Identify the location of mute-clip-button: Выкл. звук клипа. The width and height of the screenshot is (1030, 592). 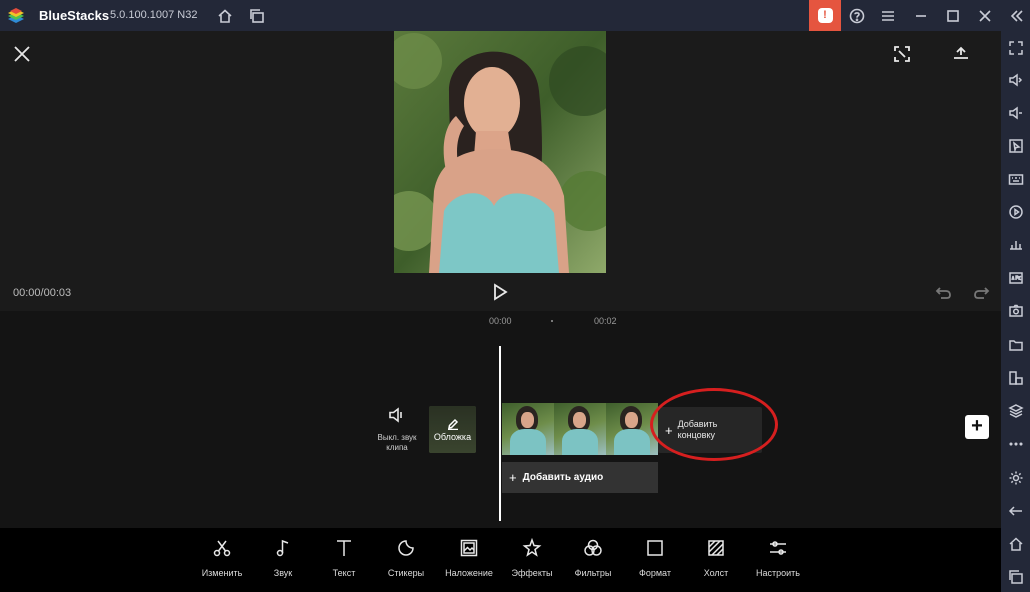
(397, 429).